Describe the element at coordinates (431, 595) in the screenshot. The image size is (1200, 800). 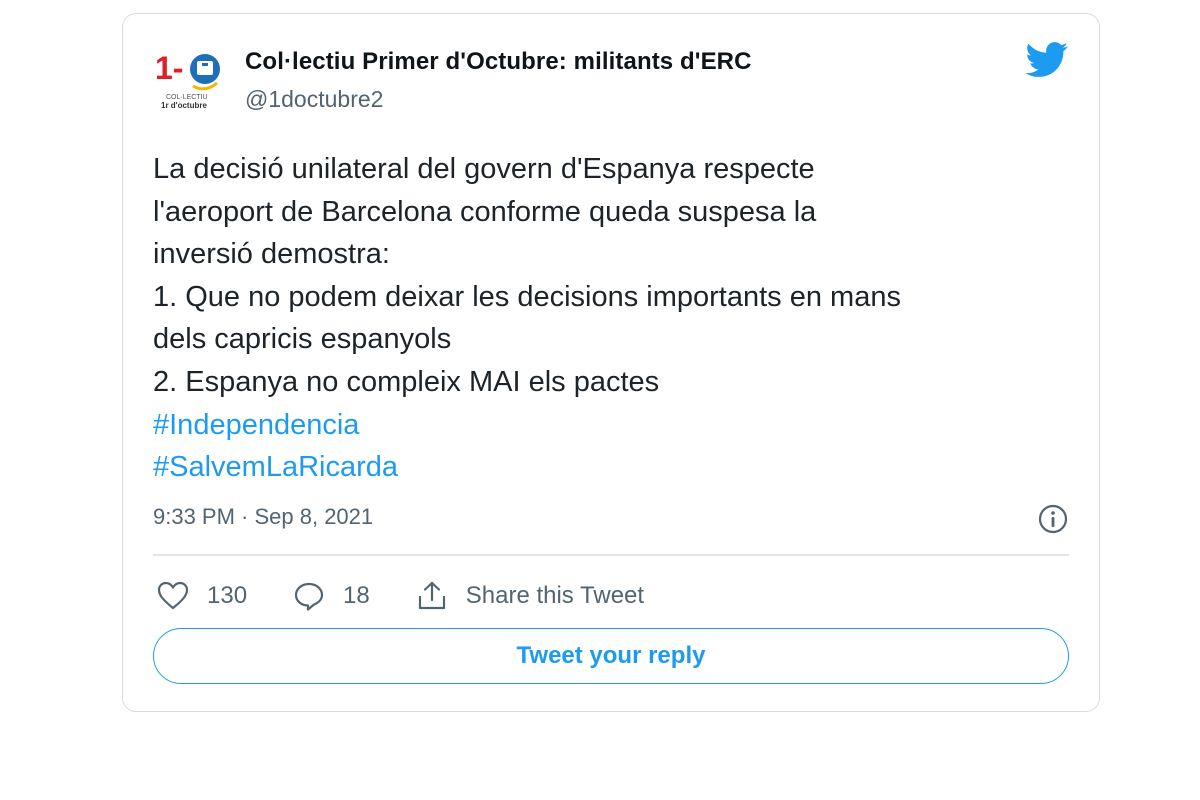
I see `share-icon` at that location.